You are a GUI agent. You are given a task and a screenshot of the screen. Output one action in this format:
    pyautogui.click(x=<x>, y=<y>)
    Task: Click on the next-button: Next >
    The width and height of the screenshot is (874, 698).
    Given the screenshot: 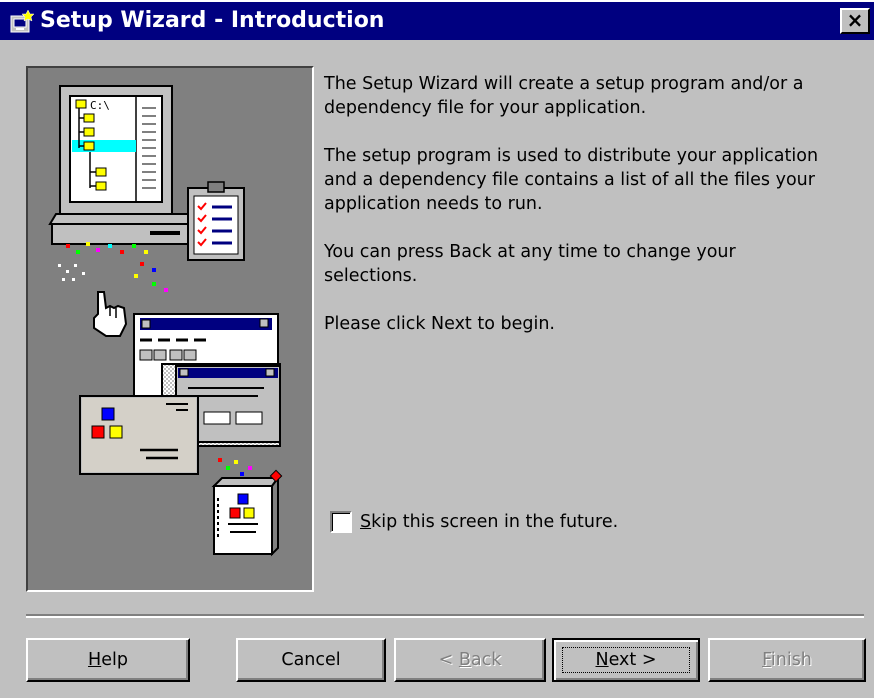 What is the action you would take?
    pyautogui.click(x=626, y=660)
    